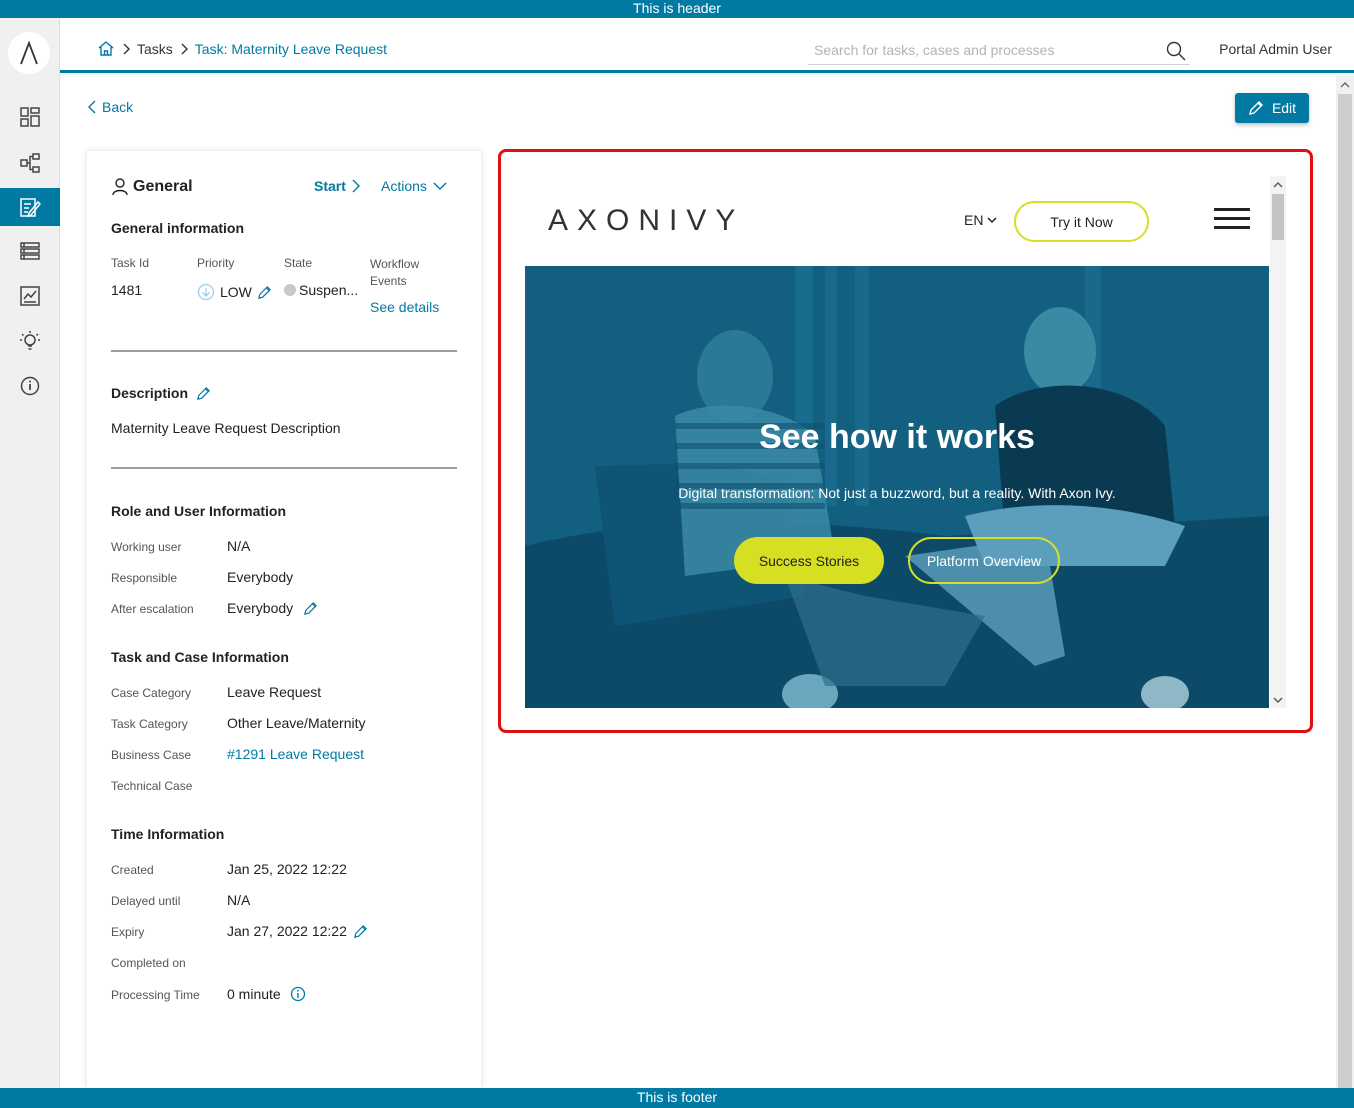 Image resolution: width=1354 pixels, height=1108 pixels. I want to click on tasks-icon, so click(30, 208).